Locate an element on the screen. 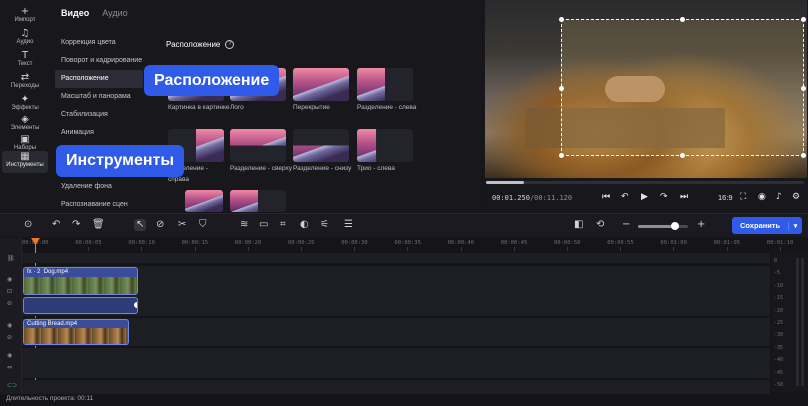  color-icon: ◐ is located at coordinates (304, 225).